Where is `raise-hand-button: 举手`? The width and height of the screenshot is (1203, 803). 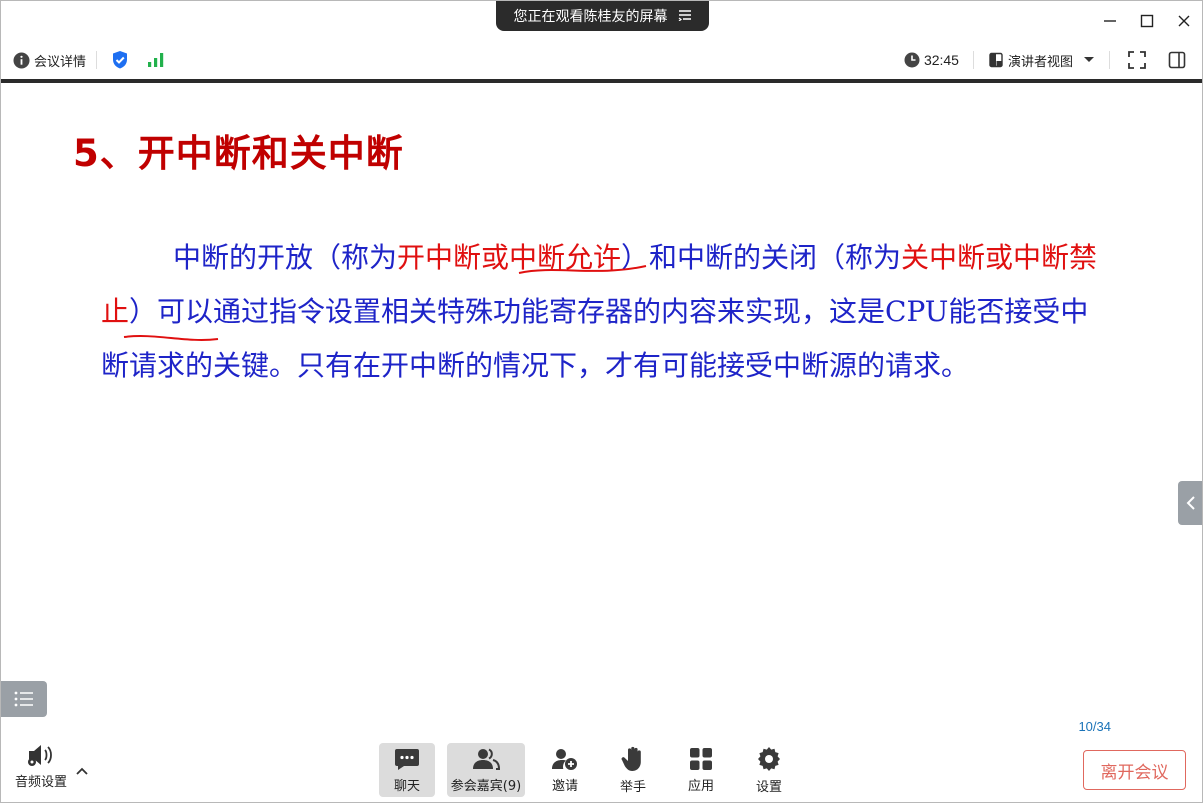 raise-hand-button: 举手 is located at coordinates (633, 770).